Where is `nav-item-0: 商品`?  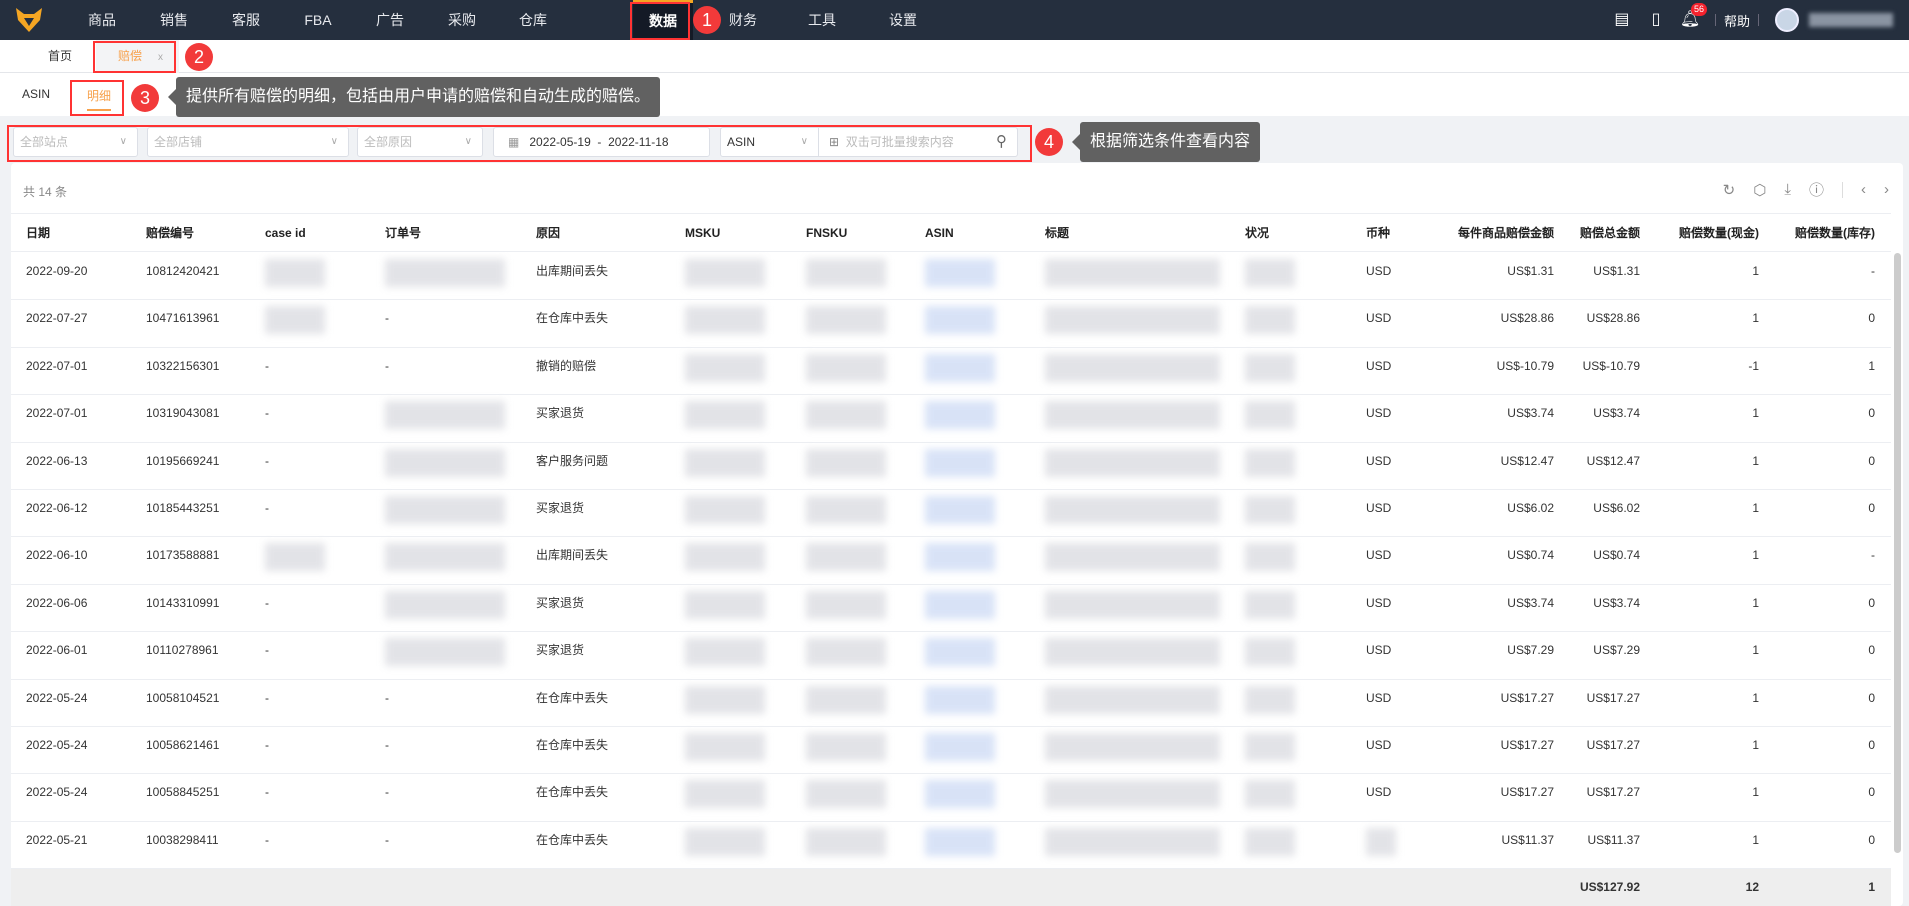
nav-item-0: 商品 is located at coordinates (102, 20).